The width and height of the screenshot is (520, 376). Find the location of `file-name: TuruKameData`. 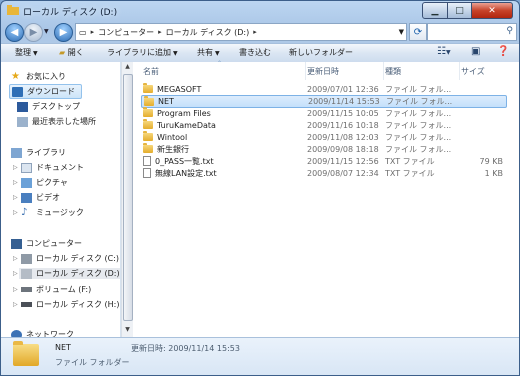

file-name: TuruKameData is located at coordinates (186, 125).